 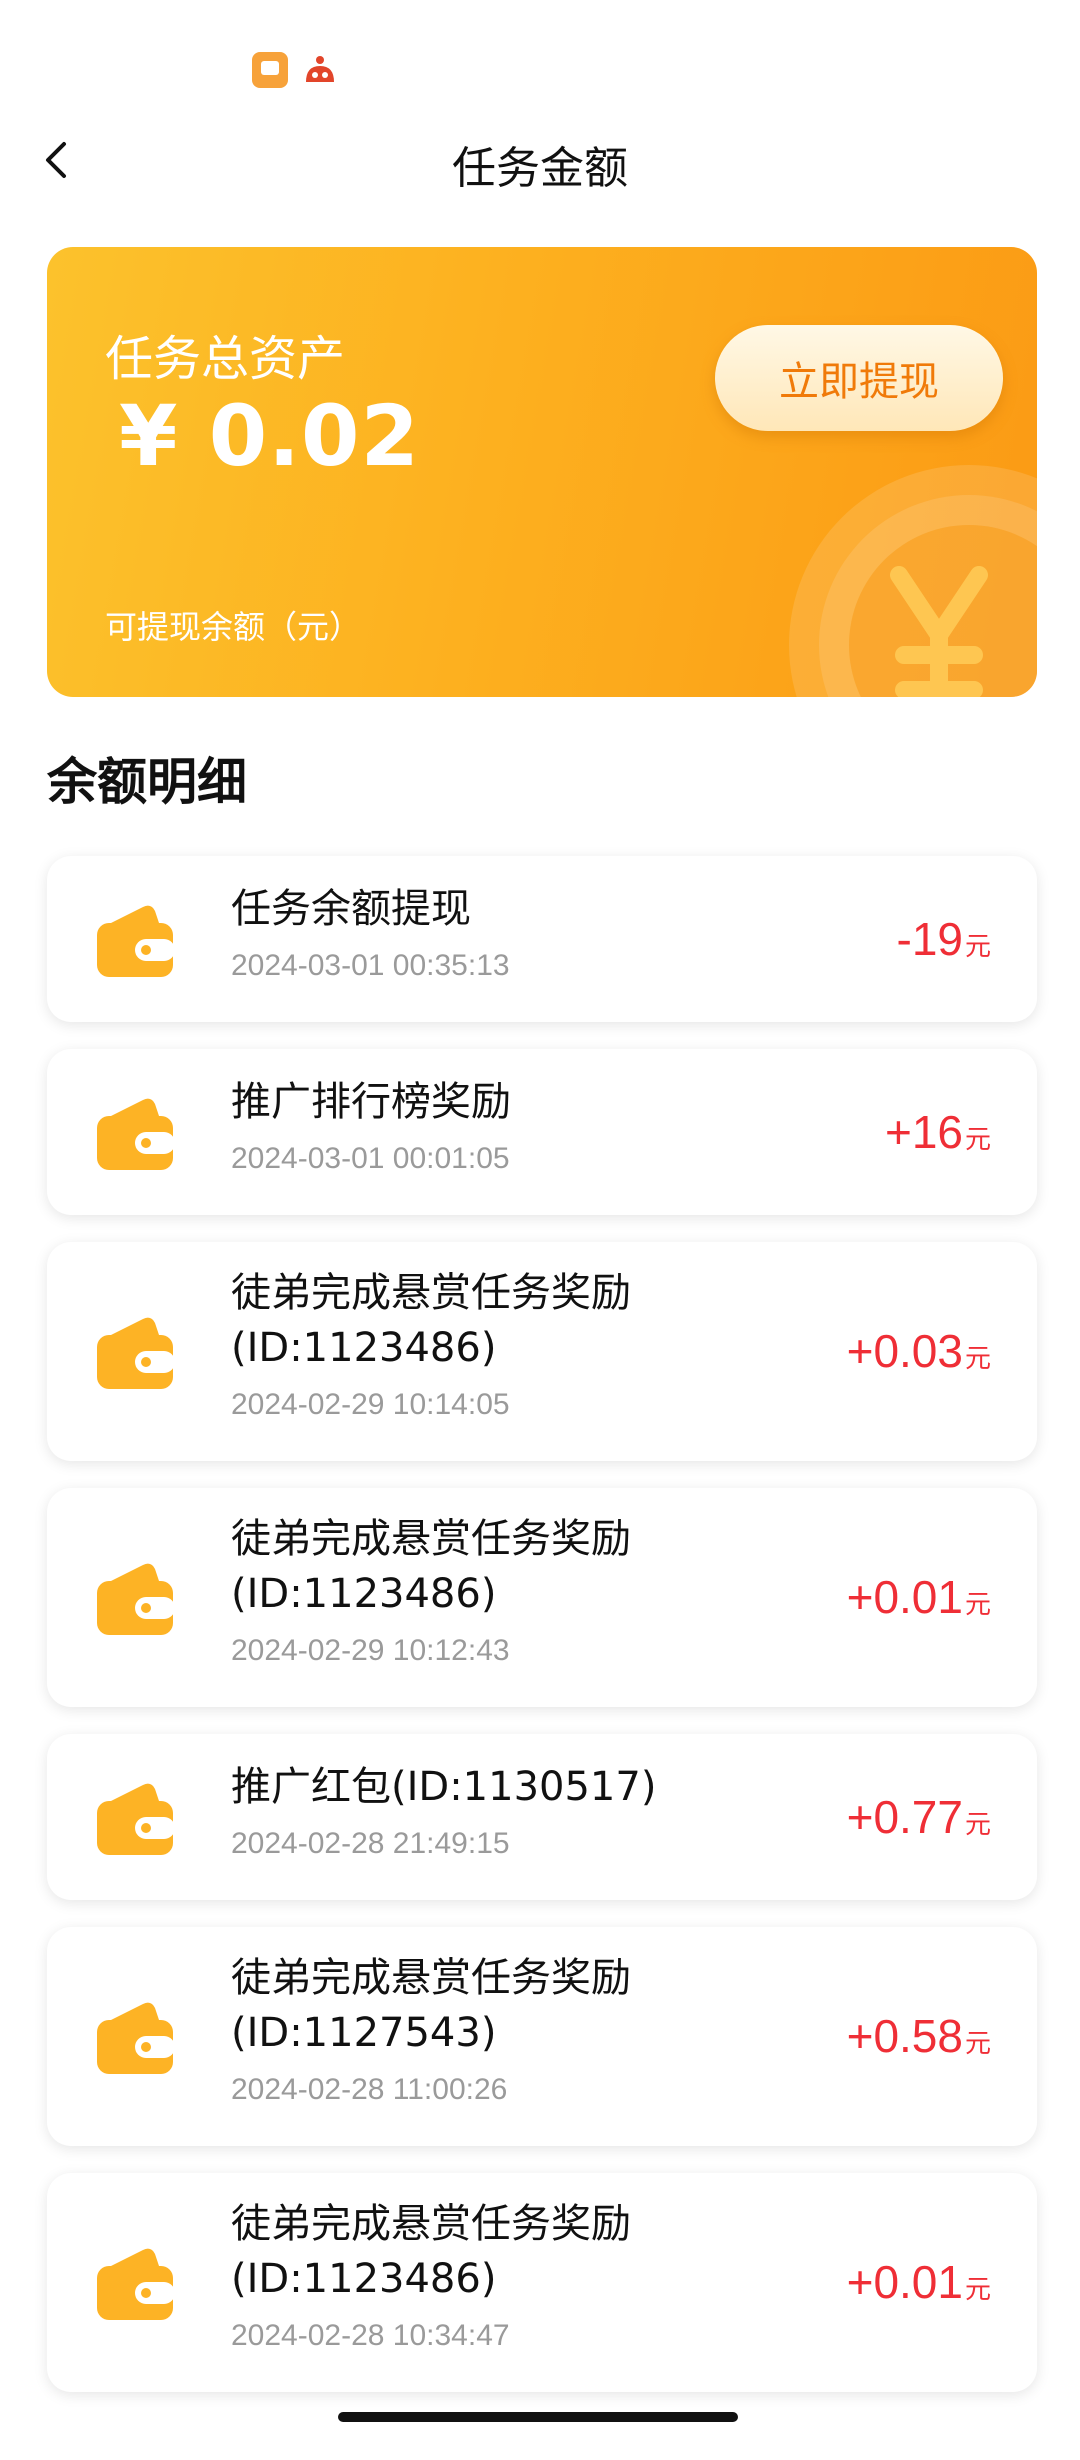 I want to click on status-bar, so click(x=540, y=50).